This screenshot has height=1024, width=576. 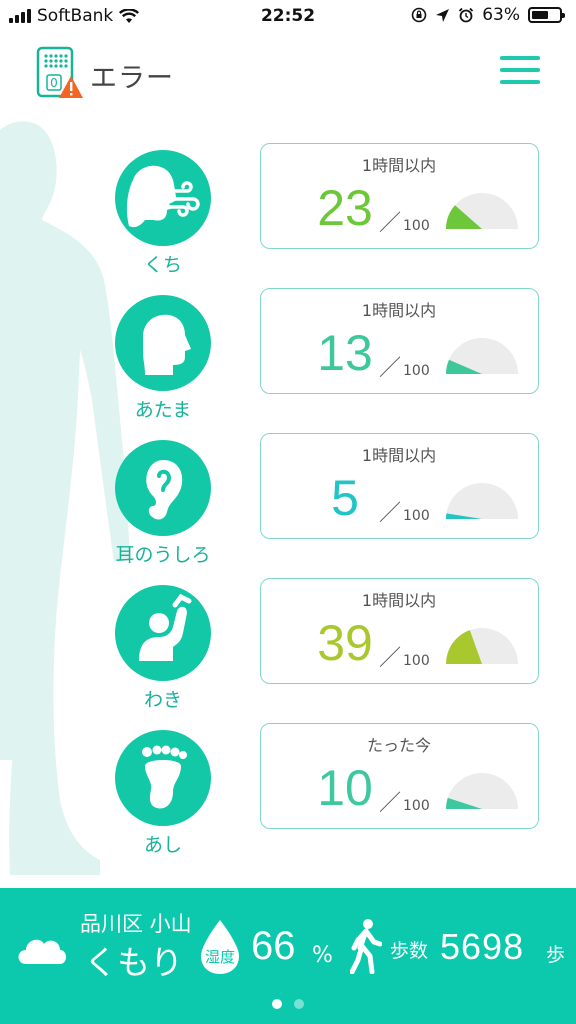 I want to click on score-card: たった今 10 ／ 100, so click(x=399, y=776).